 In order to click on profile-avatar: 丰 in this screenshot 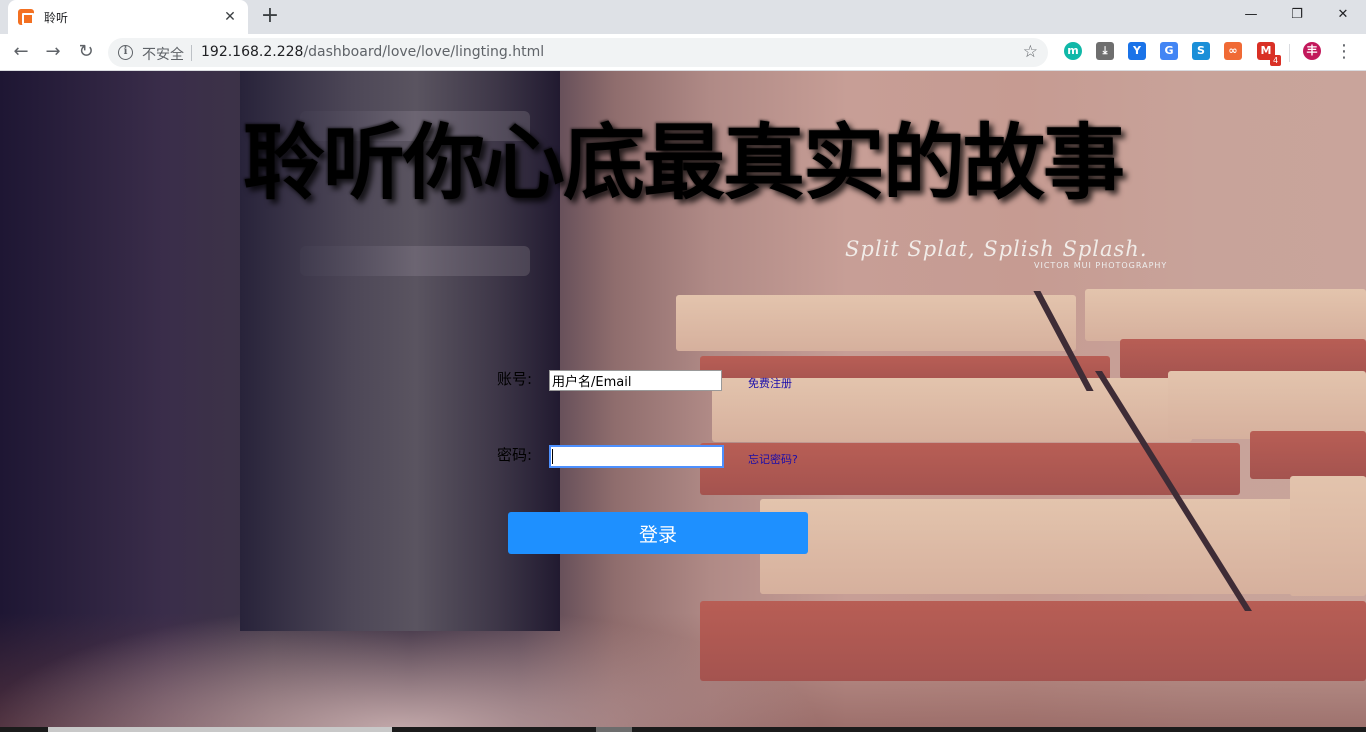, I will do `click(1312, 51)`.